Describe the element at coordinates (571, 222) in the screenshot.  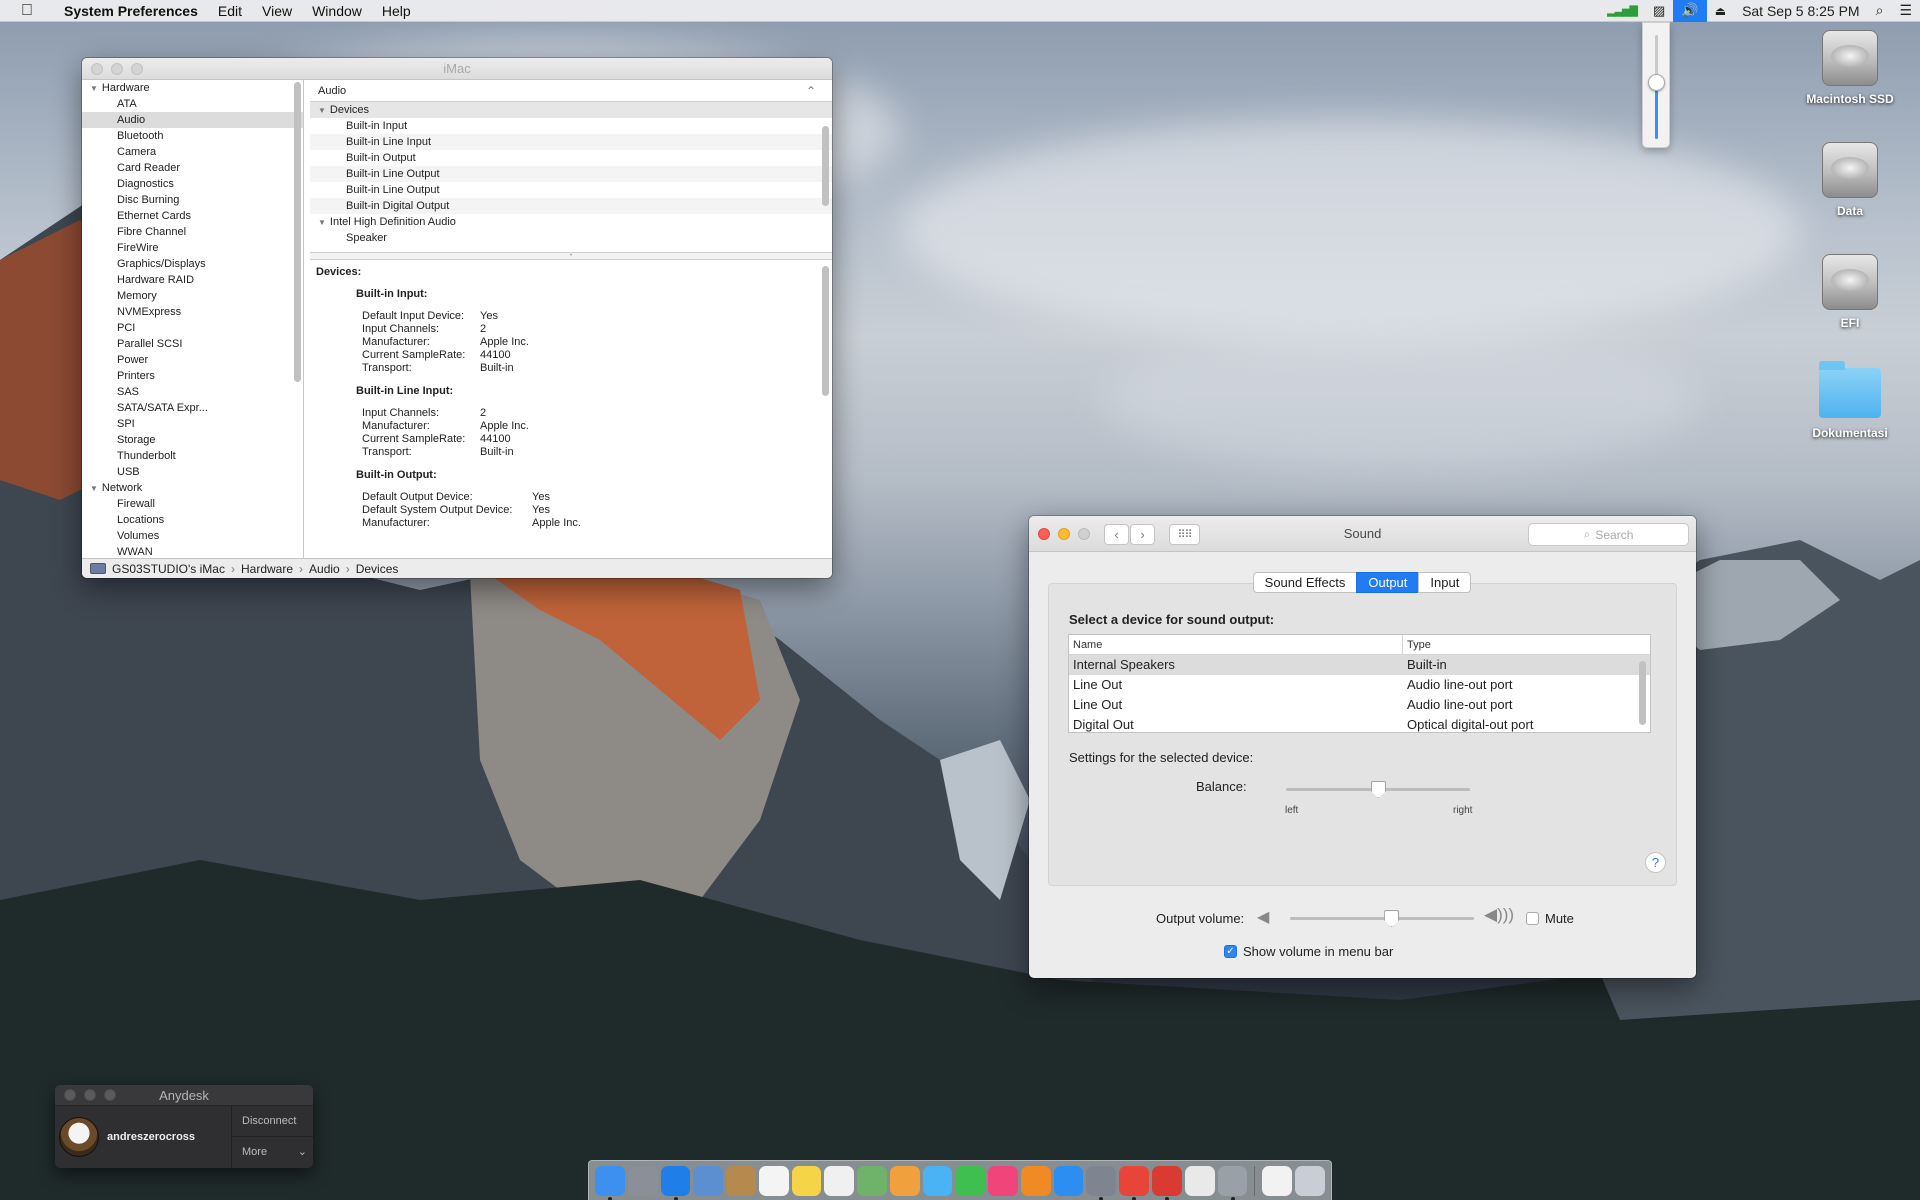
I see `tree-group-intel-hda: Intel High Definition Audio` at that location.